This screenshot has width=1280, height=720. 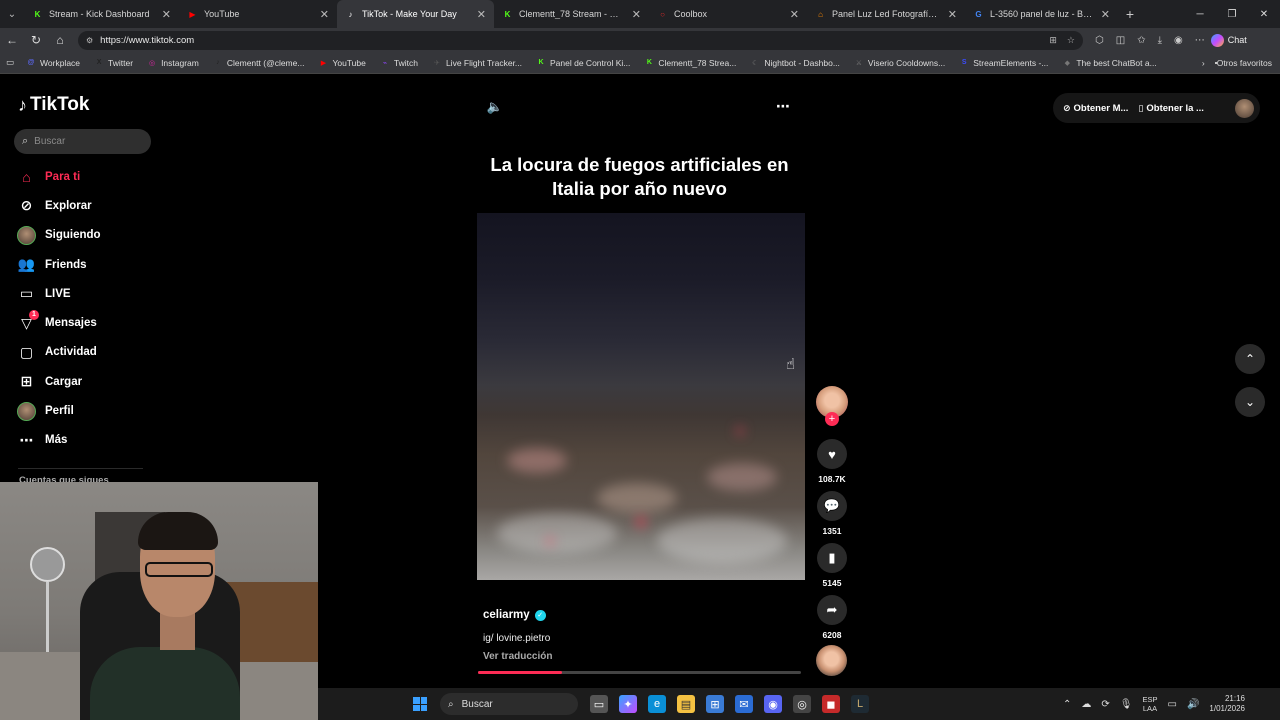 What do you see at coordinates (53, 63) in the screenshot?
I see `bookmark-item: @ Workplace` at bounding box center [53, 63].